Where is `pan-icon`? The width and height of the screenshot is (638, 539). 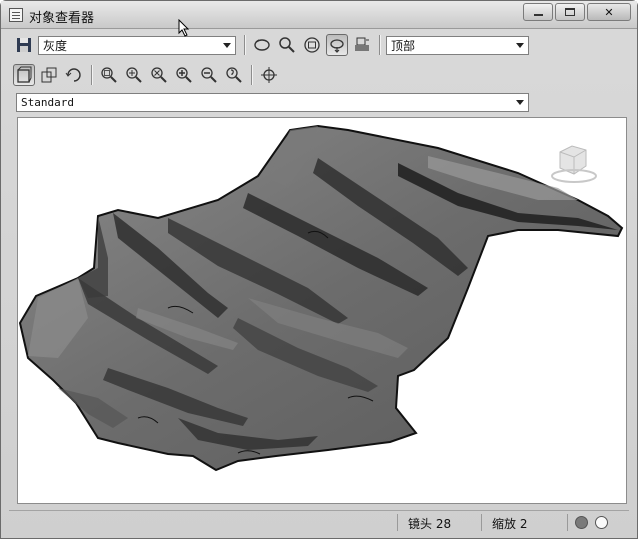
pan-icon is located at coordinates (337, 46).